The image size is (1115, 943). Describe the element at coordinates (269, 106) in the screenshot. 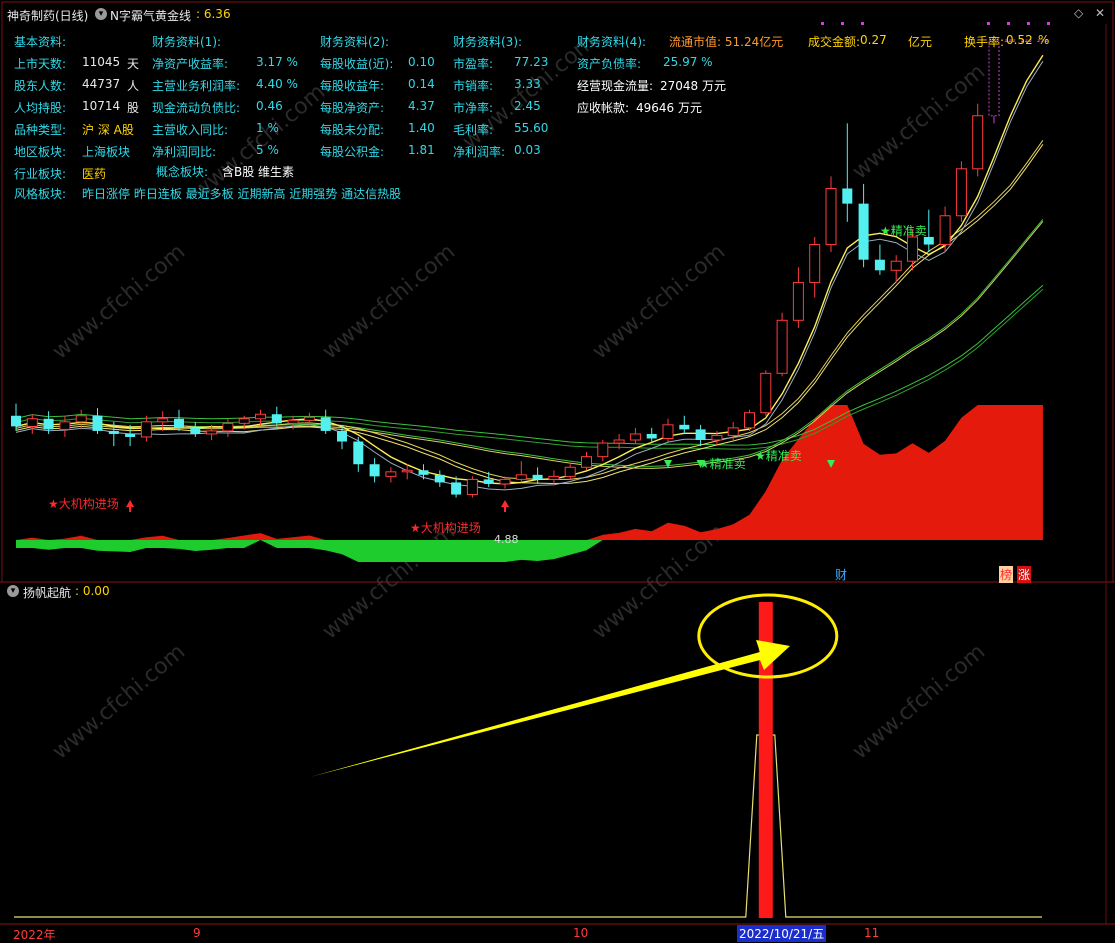

I see `fin1-col-value-2: 0.46` at that location.